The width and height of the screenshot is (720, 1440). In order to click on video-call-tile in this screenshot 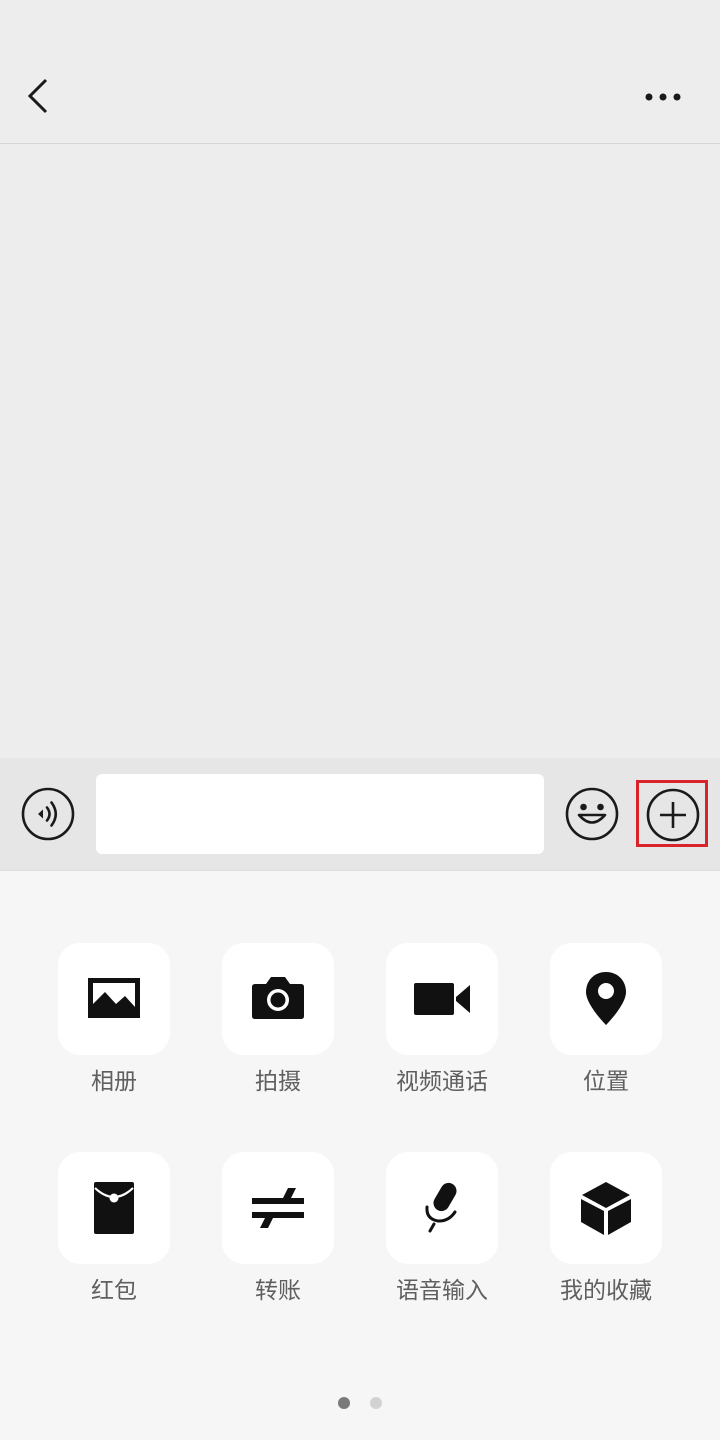, I will do `click(442, 999)`.